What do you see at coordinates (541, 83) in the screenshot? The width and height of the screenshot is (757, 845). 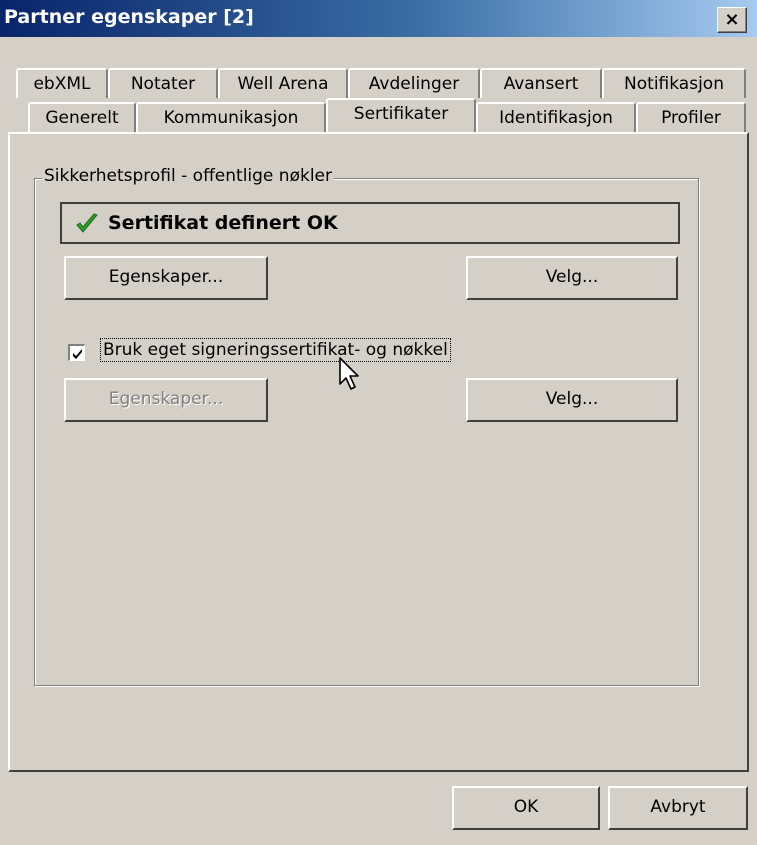 I see `tab-avansert: Avansert` at bounding box center [541, 83].